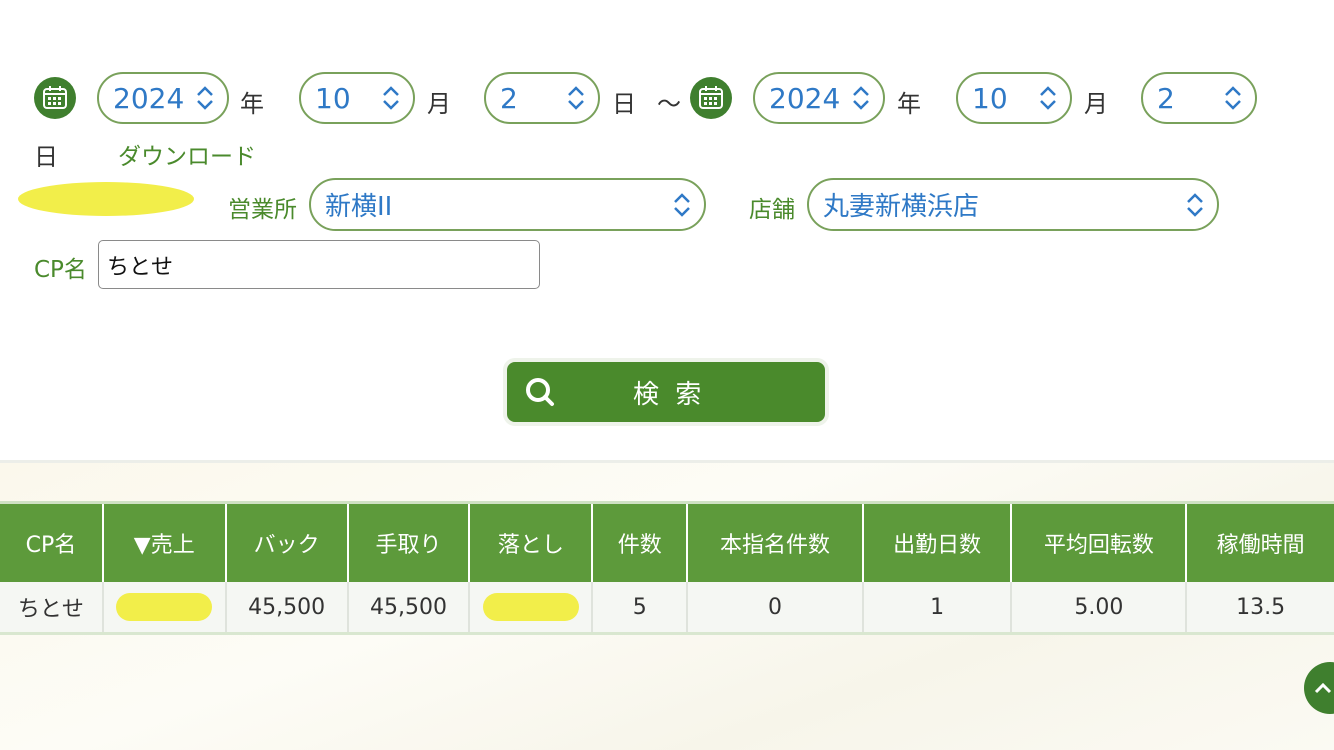 Image resolution: width=1334 pixels, height=750 pixels. I want to click on from-day-unit: 日, so click(624, 104).